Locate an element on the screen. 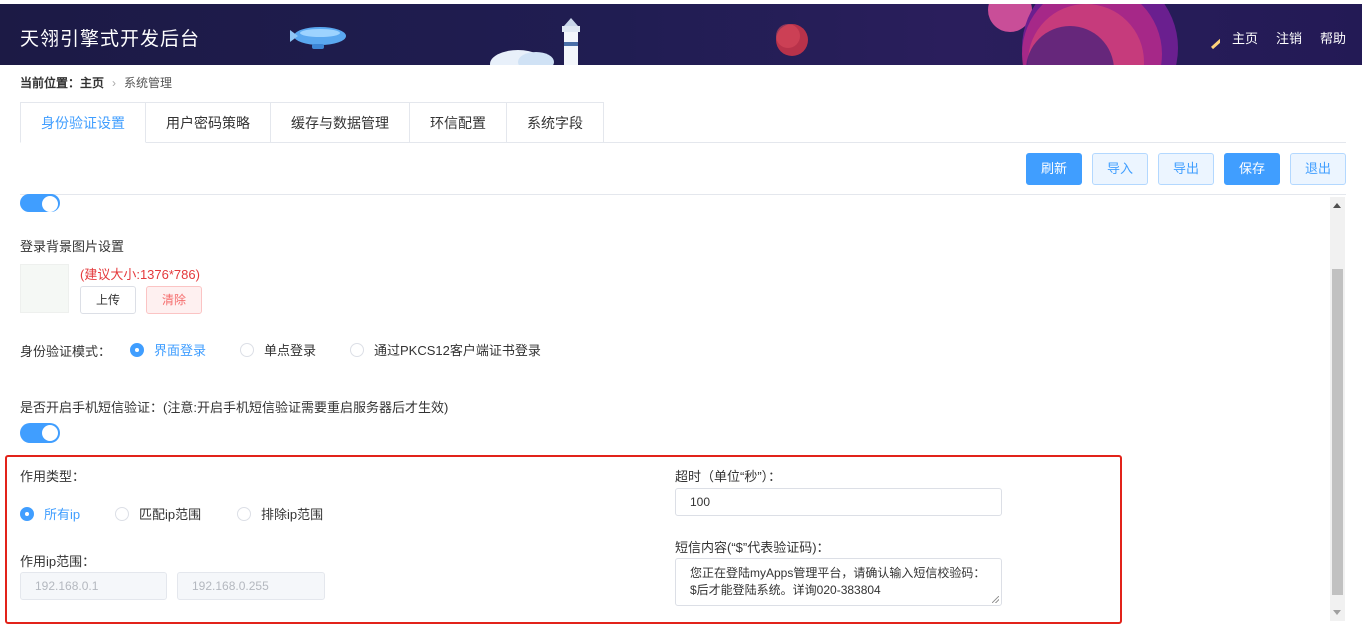 This screenshot has width=1362, height=626. galaxy-decoration is located at coordinates (1104, 34).